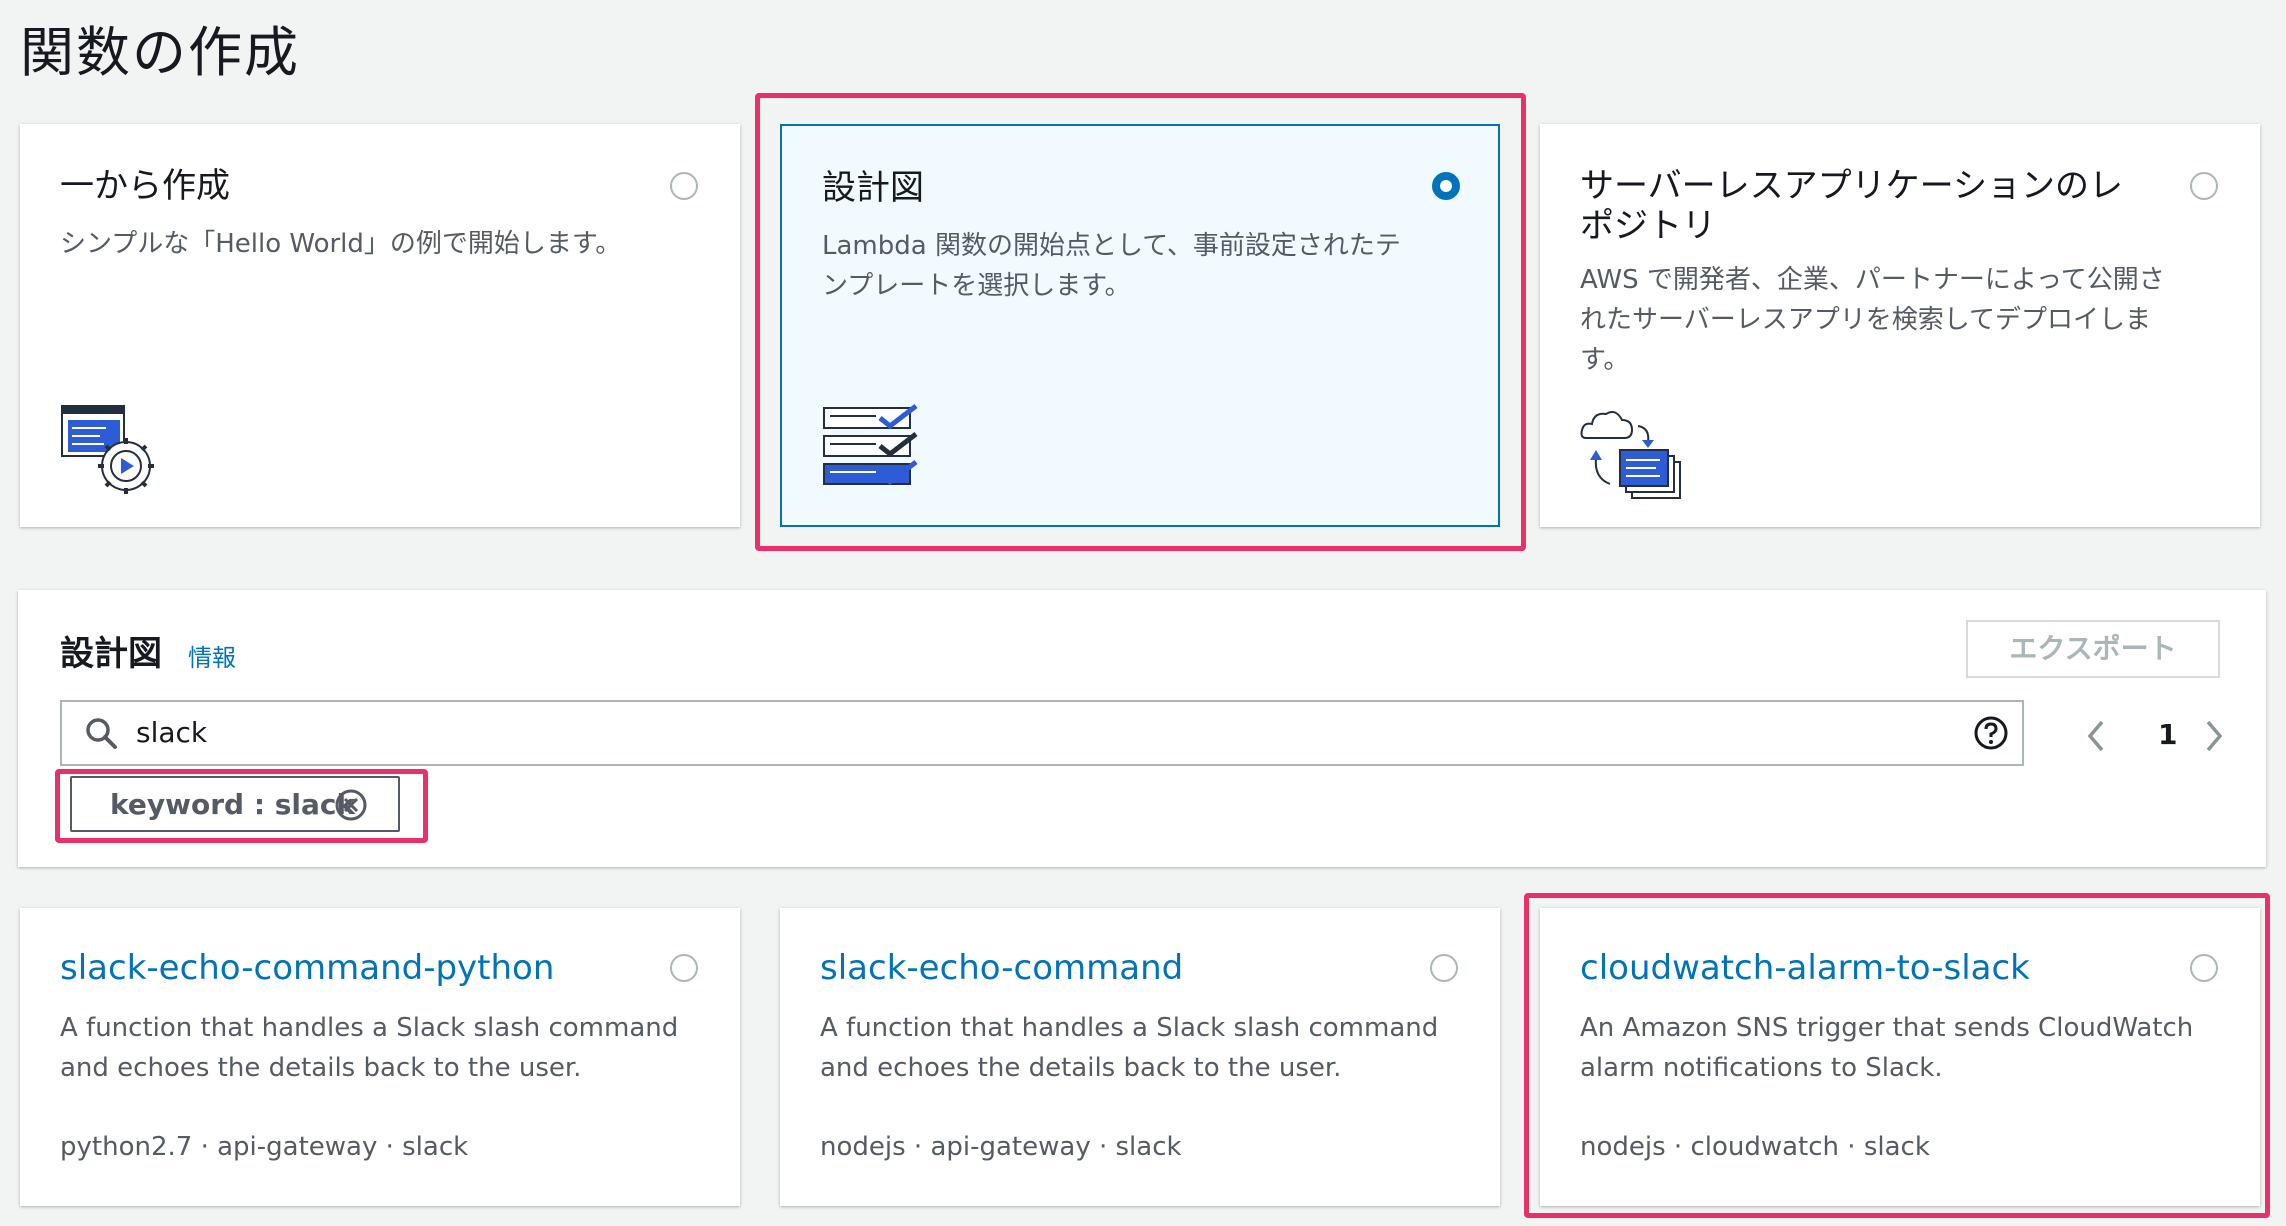  Describe the element at coordinates (1991, 733) in the screenshot. I see `help-icon` at that location.